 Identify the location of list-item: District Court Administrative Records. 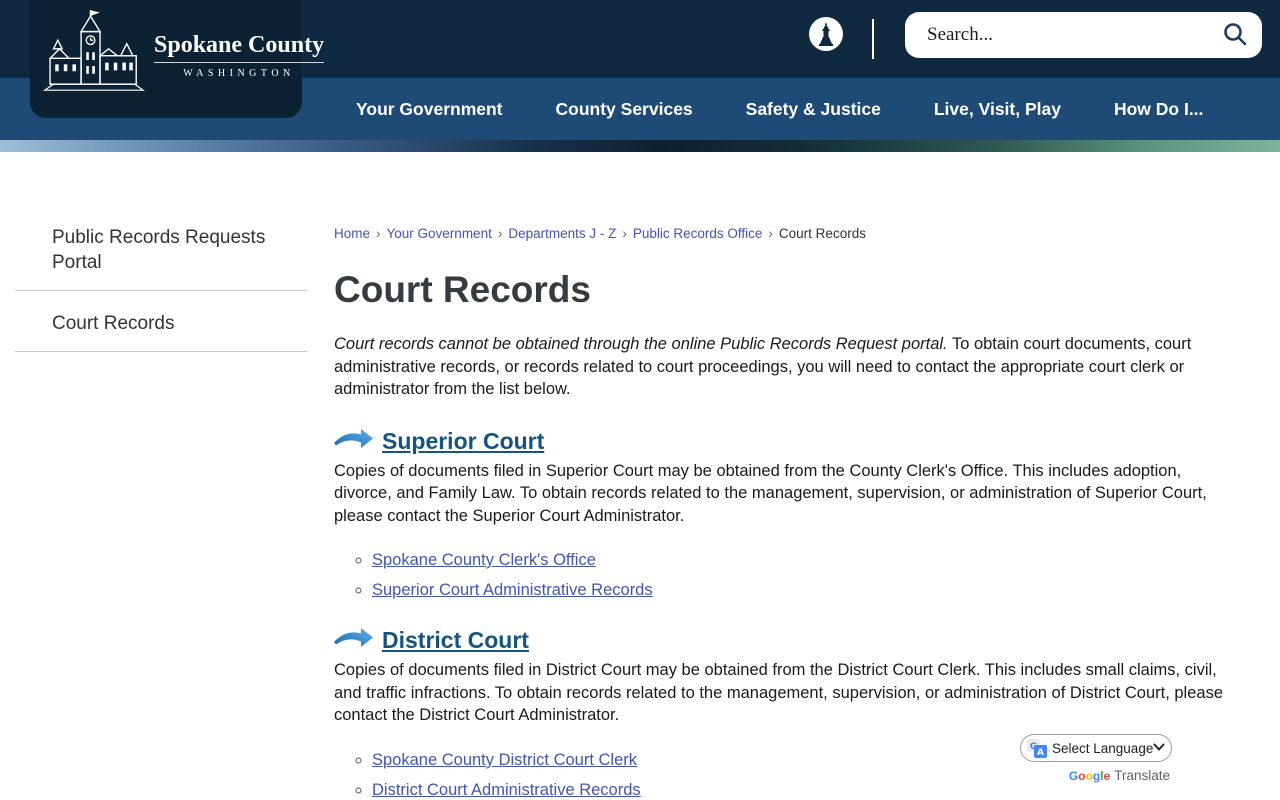
(803, 790).